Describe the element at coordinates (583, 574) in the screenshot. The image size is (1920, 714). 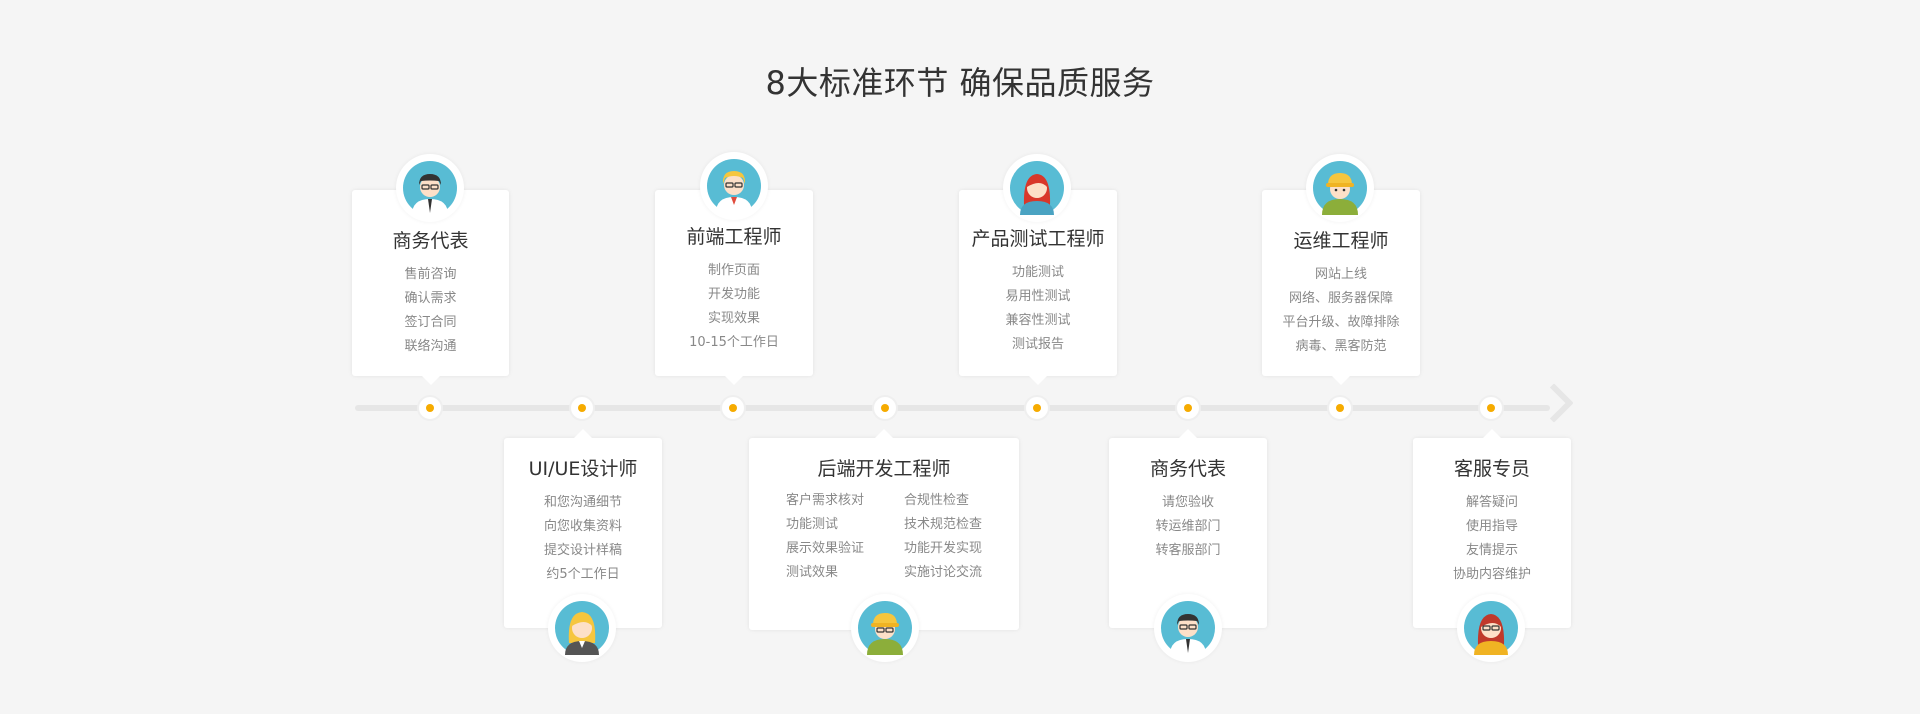
I see `card-item: 约5个工作日` at that location.